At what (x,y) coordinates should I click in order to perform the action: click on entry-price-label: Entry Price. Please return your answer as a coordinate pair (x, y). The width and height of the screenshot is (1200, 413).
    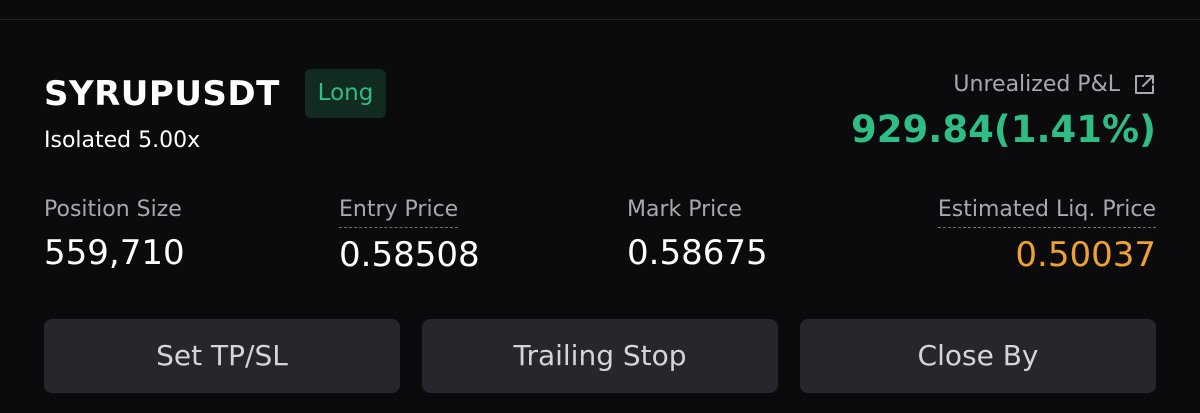
    Looking at the image, I should click on (399, 211).